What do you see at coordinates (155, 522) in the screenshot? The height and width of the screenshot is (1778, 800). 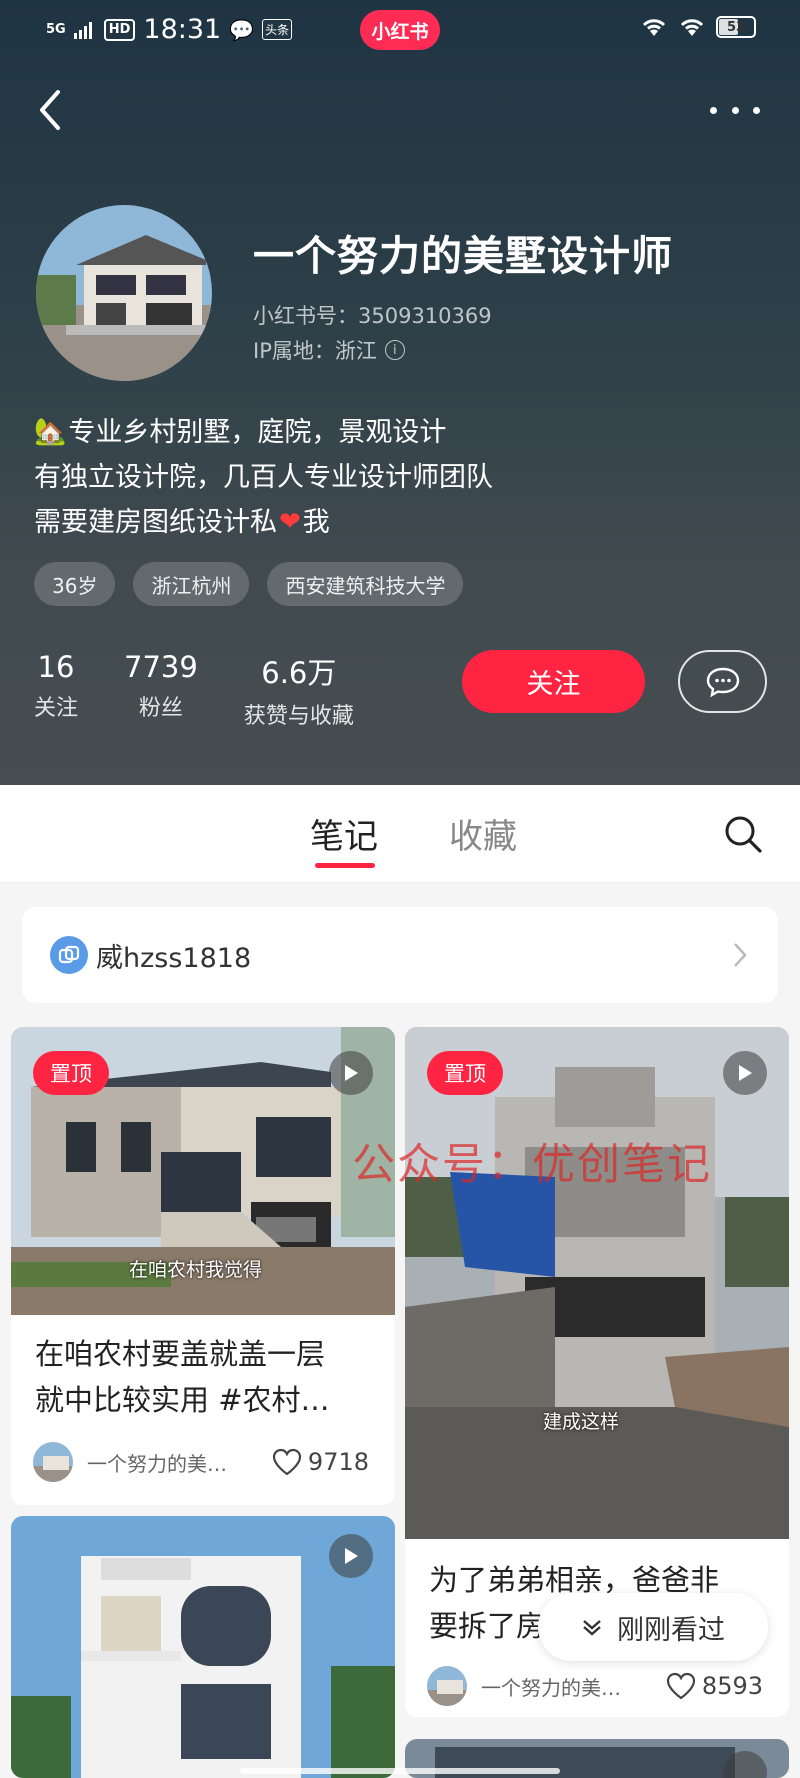 I see `bio-text: 需要建房图纸设计私` at bounding box center [155, 522].